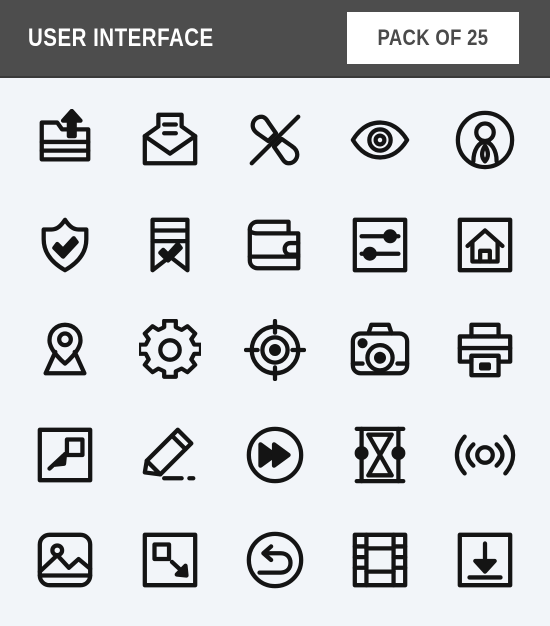 The width and height of the screenshot is (550, 626). I want to click on icon-cell-home-square, so click(485, 245).